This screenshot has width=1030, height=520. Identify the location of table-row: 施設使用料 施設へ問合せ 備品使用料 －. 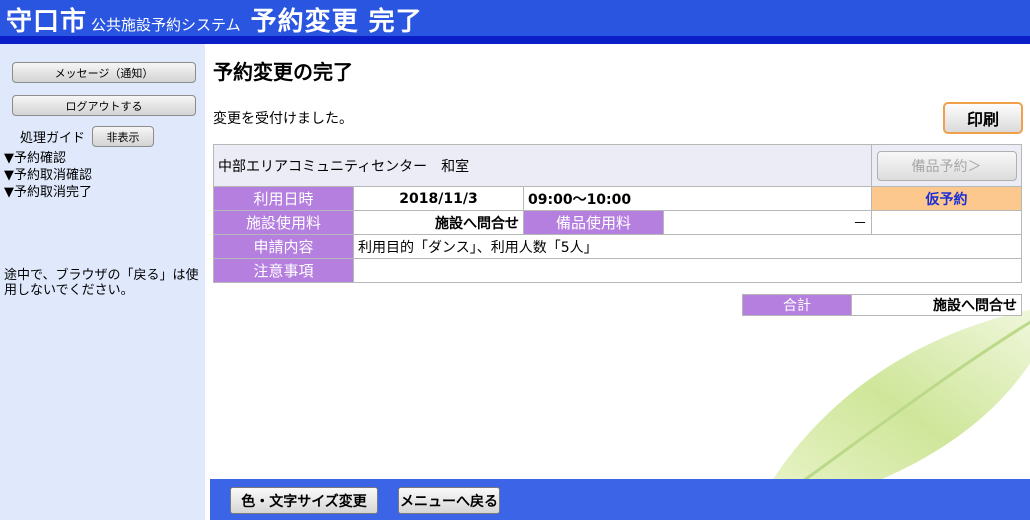
(617, 222).